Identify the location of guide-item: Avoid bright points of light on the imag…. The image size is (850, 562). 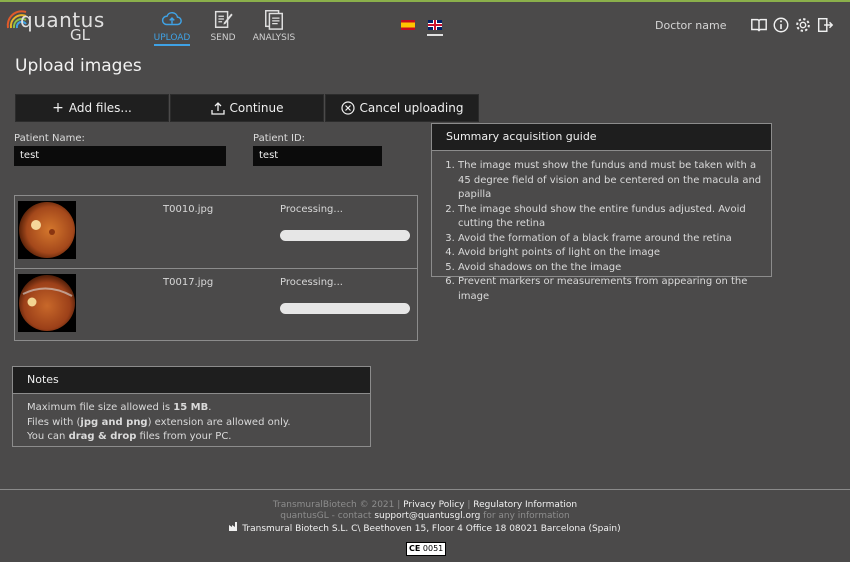
(610, 253).